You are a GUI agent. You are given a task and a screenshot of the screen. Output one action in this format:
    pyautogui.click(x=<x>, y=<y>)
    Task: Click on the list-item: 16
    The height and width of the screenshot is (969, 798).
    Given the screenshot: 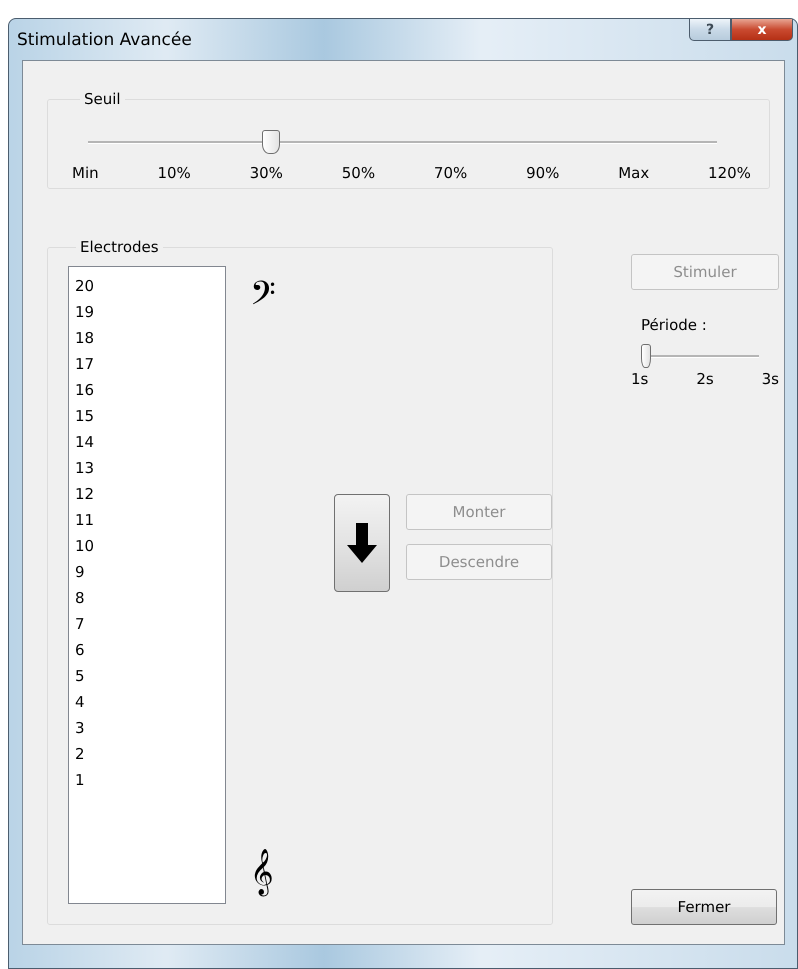 What is the action you would take?
    pyautogui.click(x=150, y=390)
    